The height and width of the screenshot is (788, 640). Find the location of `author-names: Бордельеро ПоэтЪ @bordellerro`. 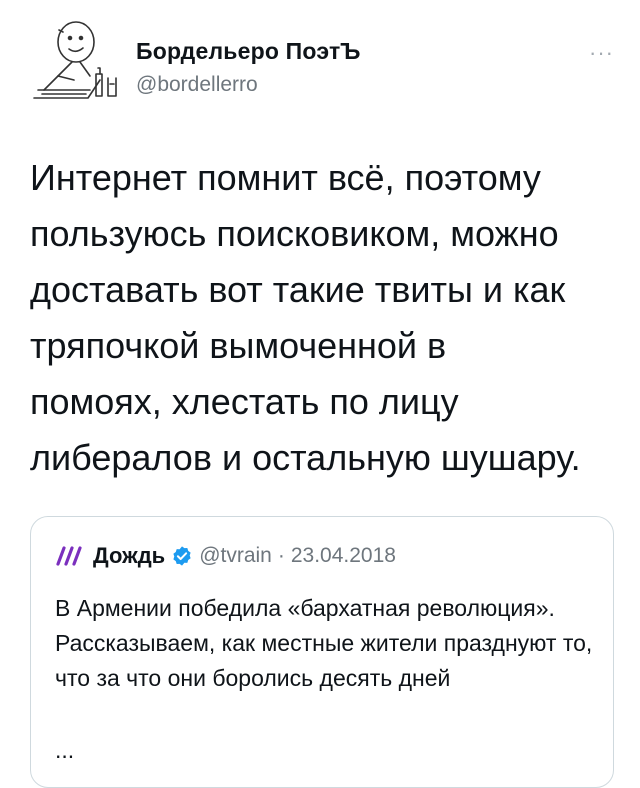

author-names: Бордельеро ПоэтЪ @bordellerro is located at coordinates (248, 67).